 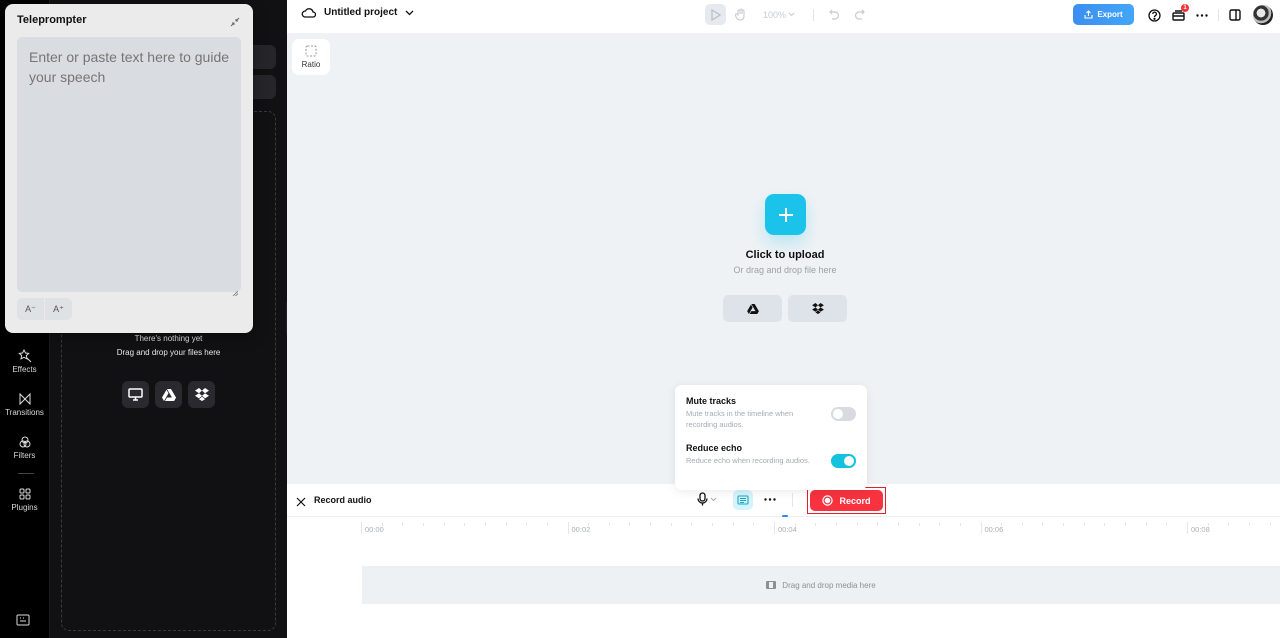 What do you see at coordinates (817, 308) in the screenshot?
I see `dropbox-upload-button` at bounding box center [817, 308].